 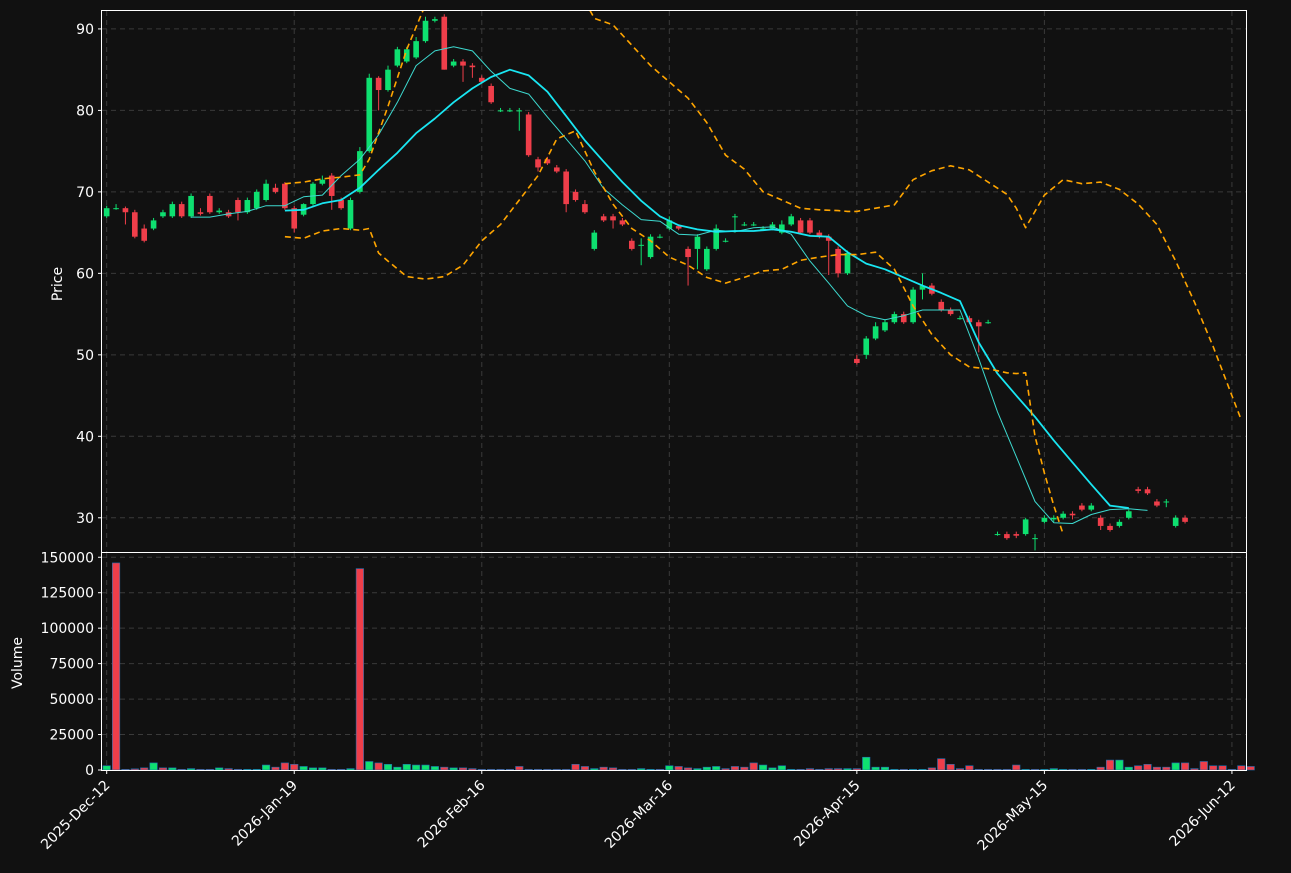 What do you see at coordinates (85, 274) in the screenshot?
I see `price-tick-label: 60` at bounding box center [85, 274].